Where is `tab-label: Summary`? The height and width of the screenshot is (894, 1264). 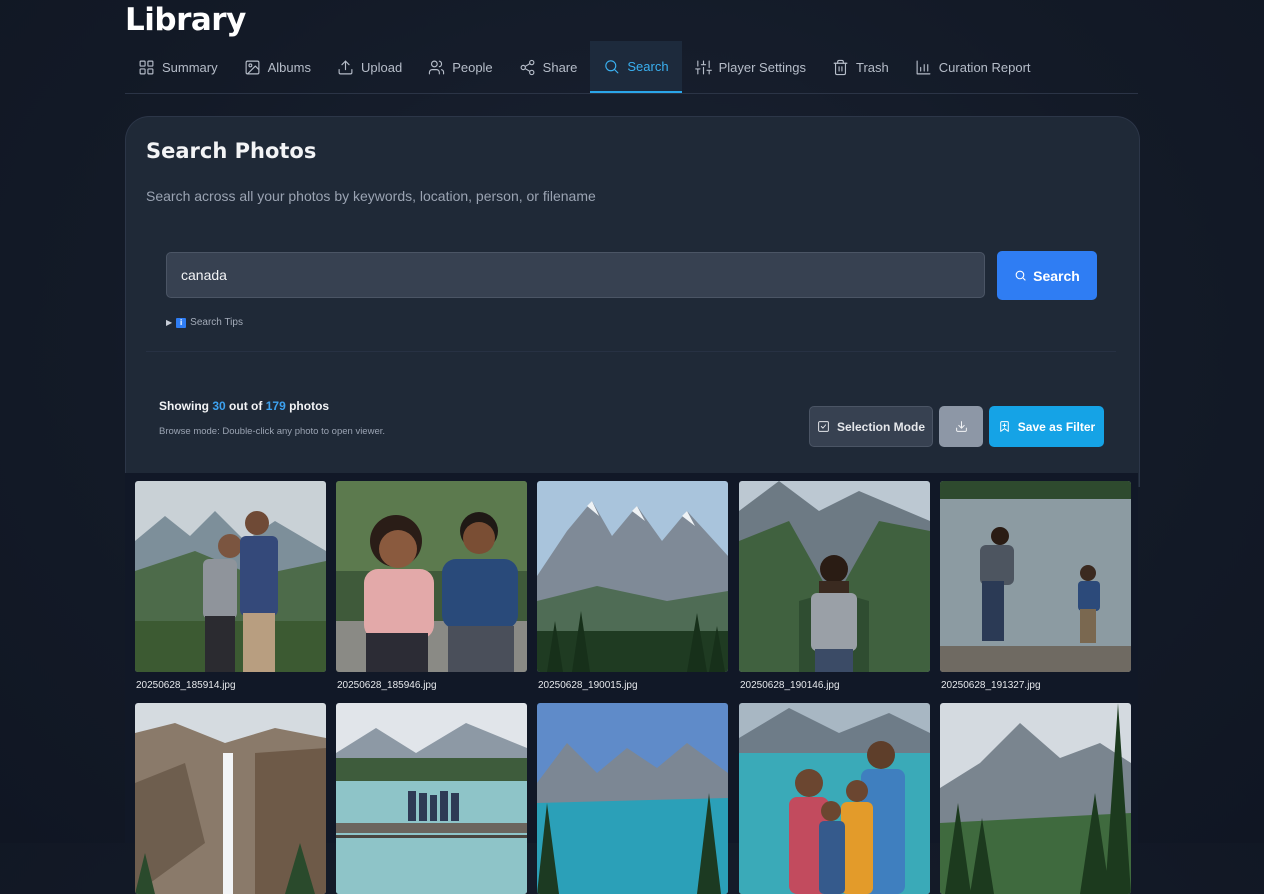 tab-label: Summary is located at coordinates (190, 67).